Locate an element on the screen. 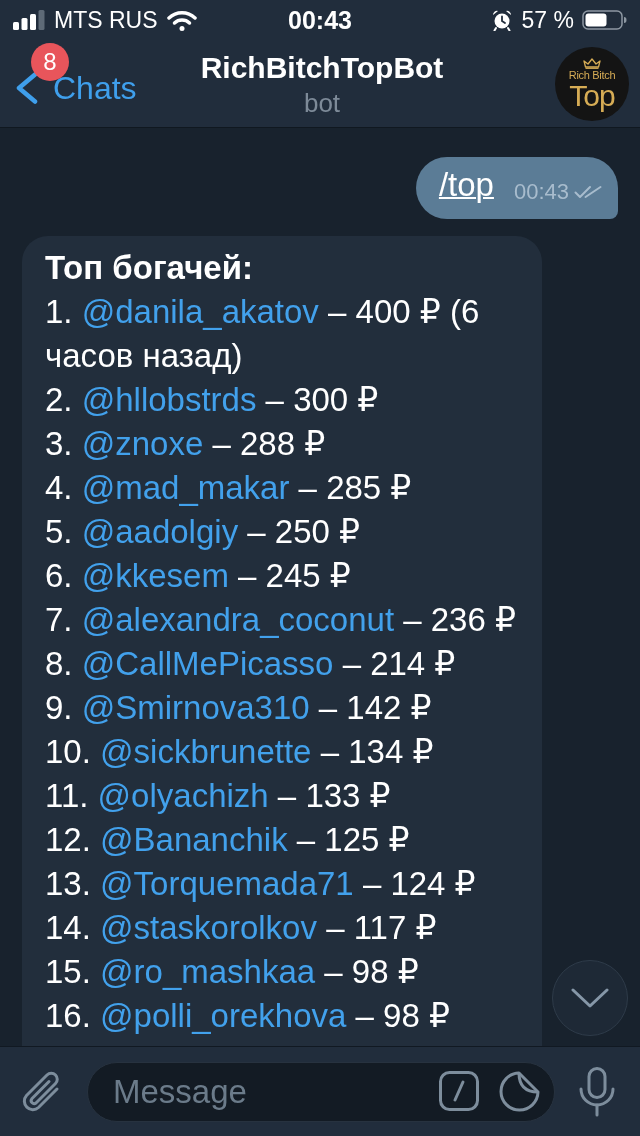  username-link: @staskorolkov is located at coordinates (208, 927).